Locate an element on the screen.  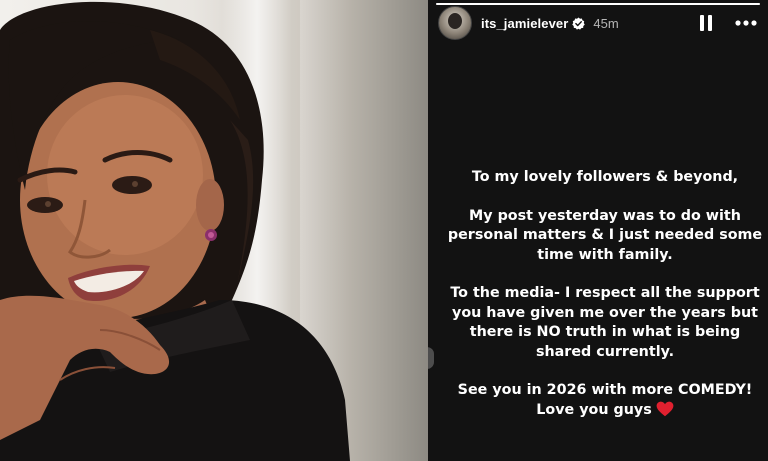
profile-avatar is located at coordinates (455, 23).